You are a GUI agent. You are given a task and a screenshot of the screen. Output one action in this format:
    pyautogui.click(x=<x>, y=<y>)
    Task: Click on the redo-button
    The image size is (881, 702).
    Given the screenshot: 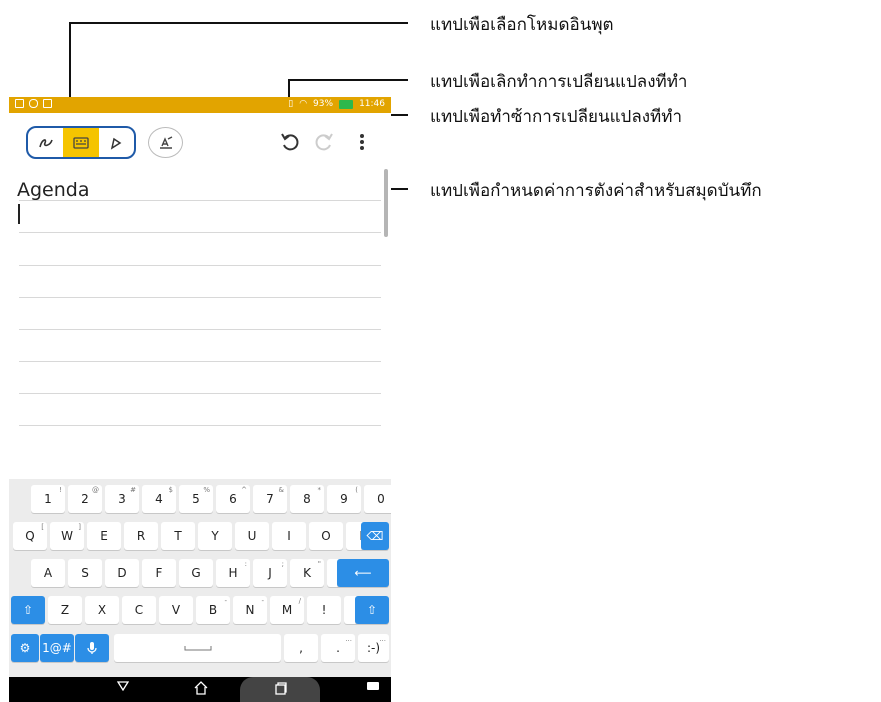 What is the action you would take?
    pyautogui.click(x=324, y=142)
    